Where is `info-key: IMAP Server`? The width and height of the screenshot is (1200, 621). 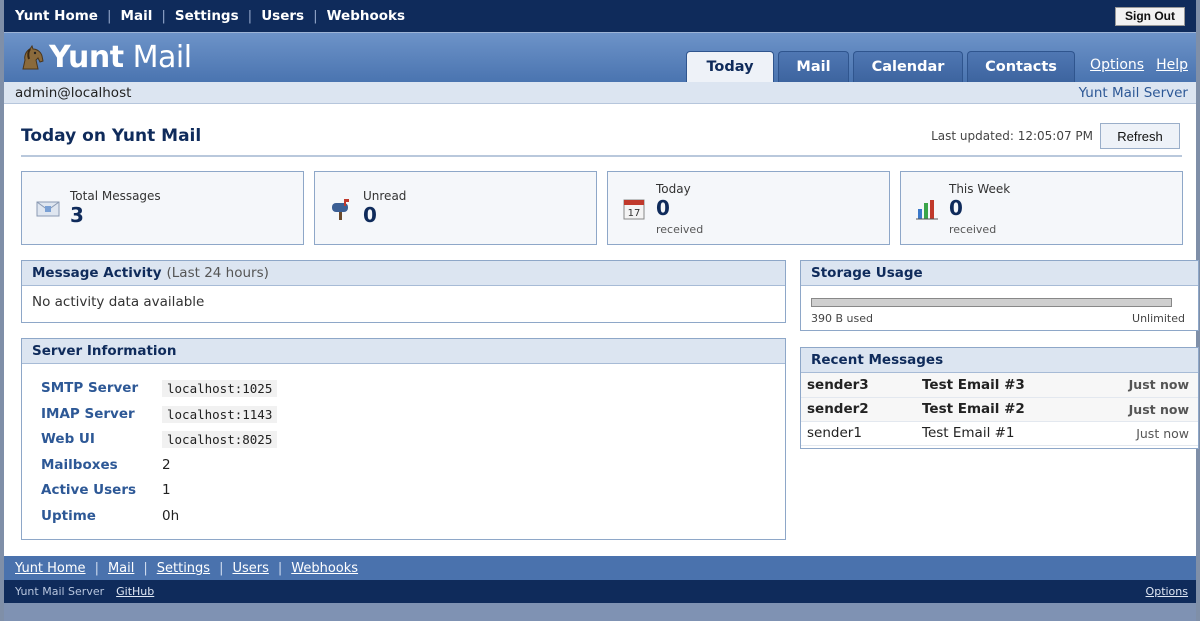 info-key: IMAP Server is located at coordinates (88, 414).